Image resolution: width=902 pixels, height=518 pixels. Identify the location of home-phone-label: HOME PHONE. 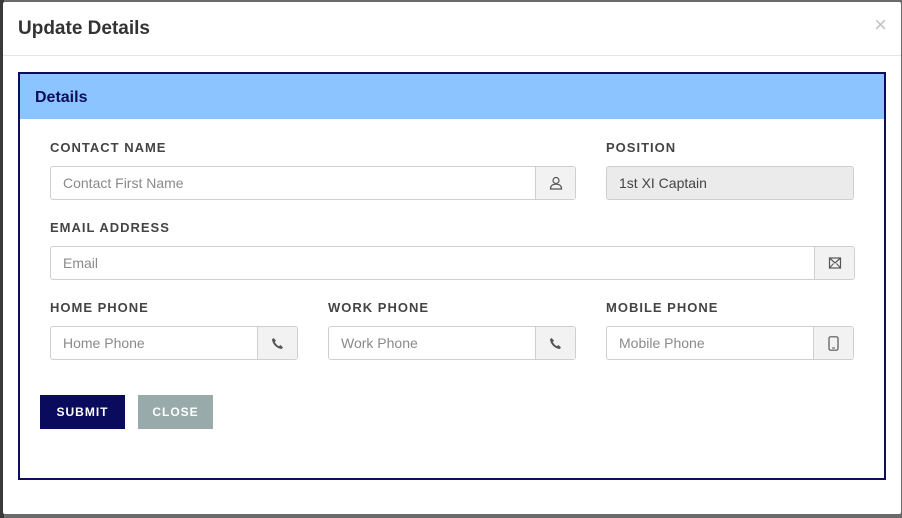
(99, 307).